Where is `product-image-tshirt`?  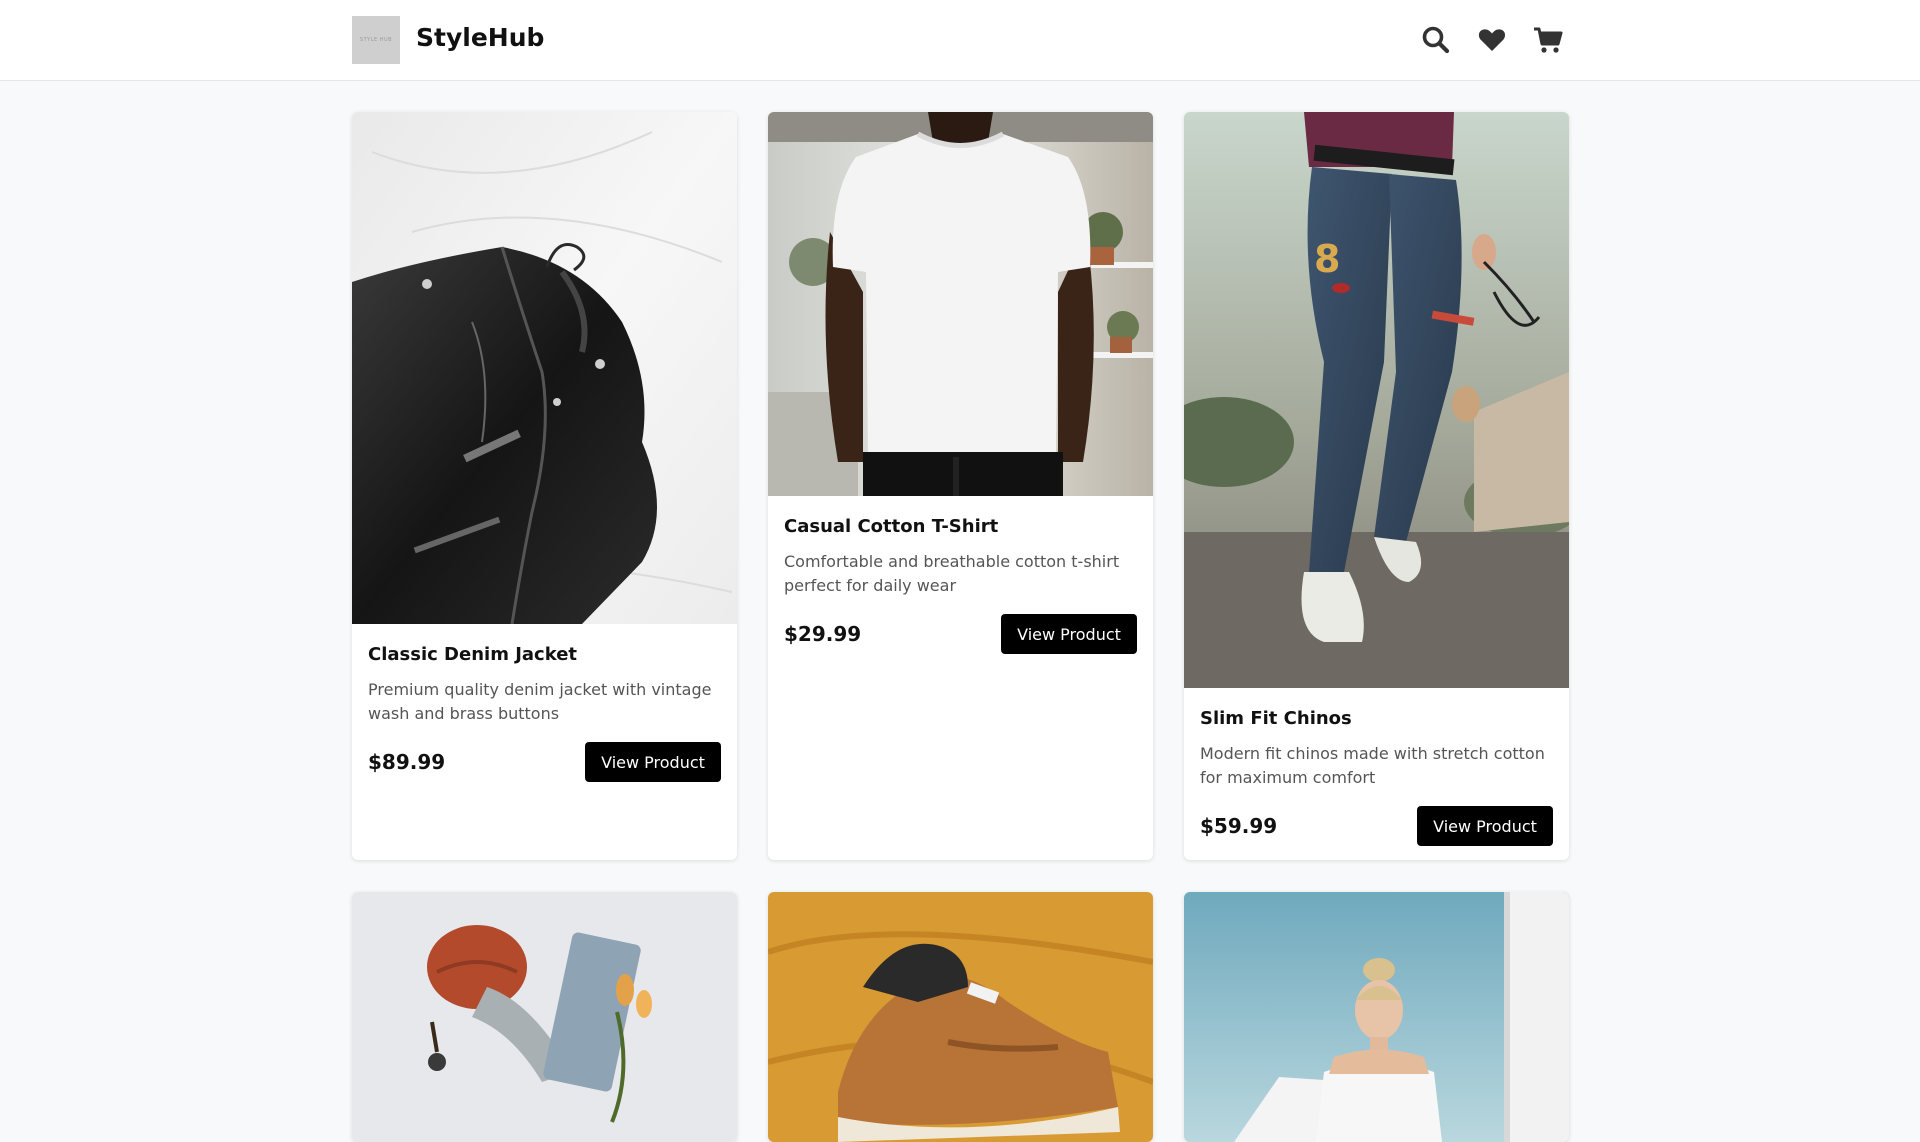
product-image-tshirt is located at coordinates (960, 304).